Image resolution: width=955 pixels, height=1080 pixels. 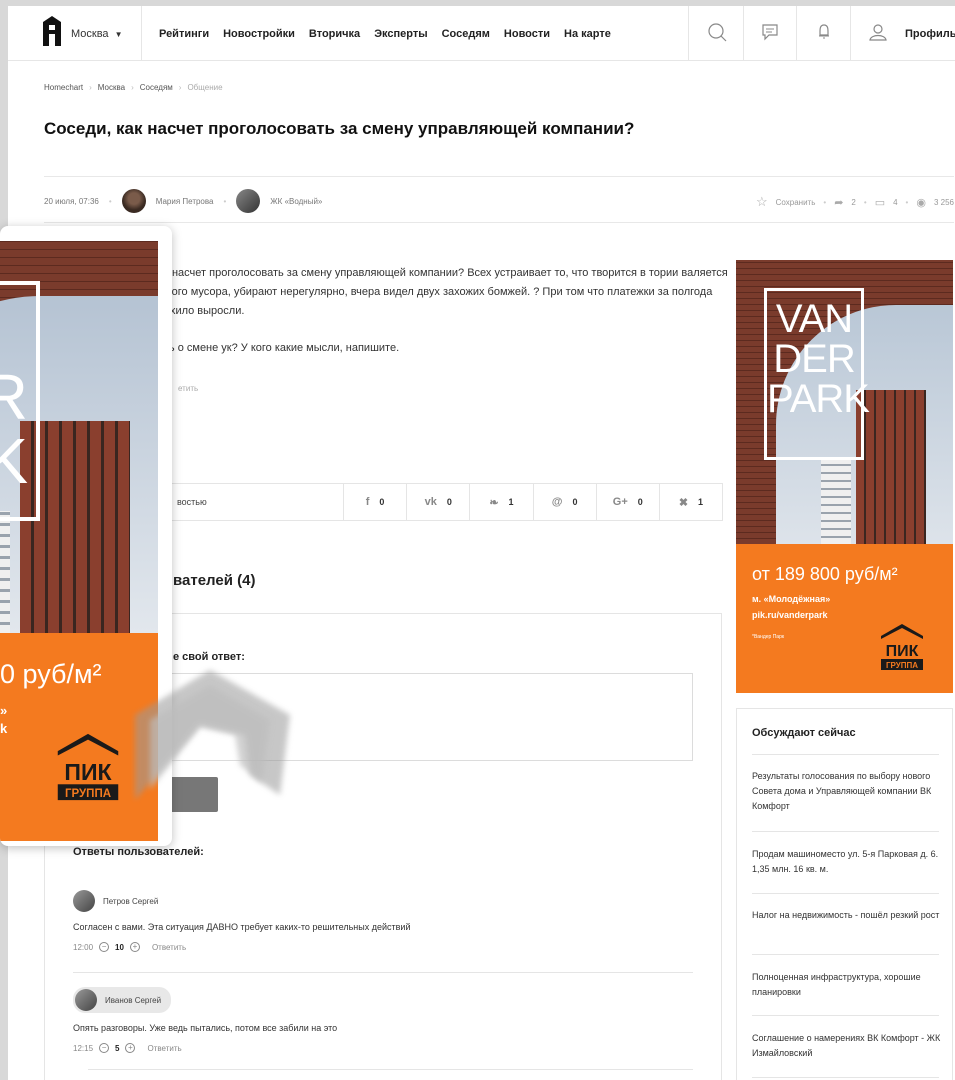 I want to click on share-count: 1, so click(x=511, y=502).